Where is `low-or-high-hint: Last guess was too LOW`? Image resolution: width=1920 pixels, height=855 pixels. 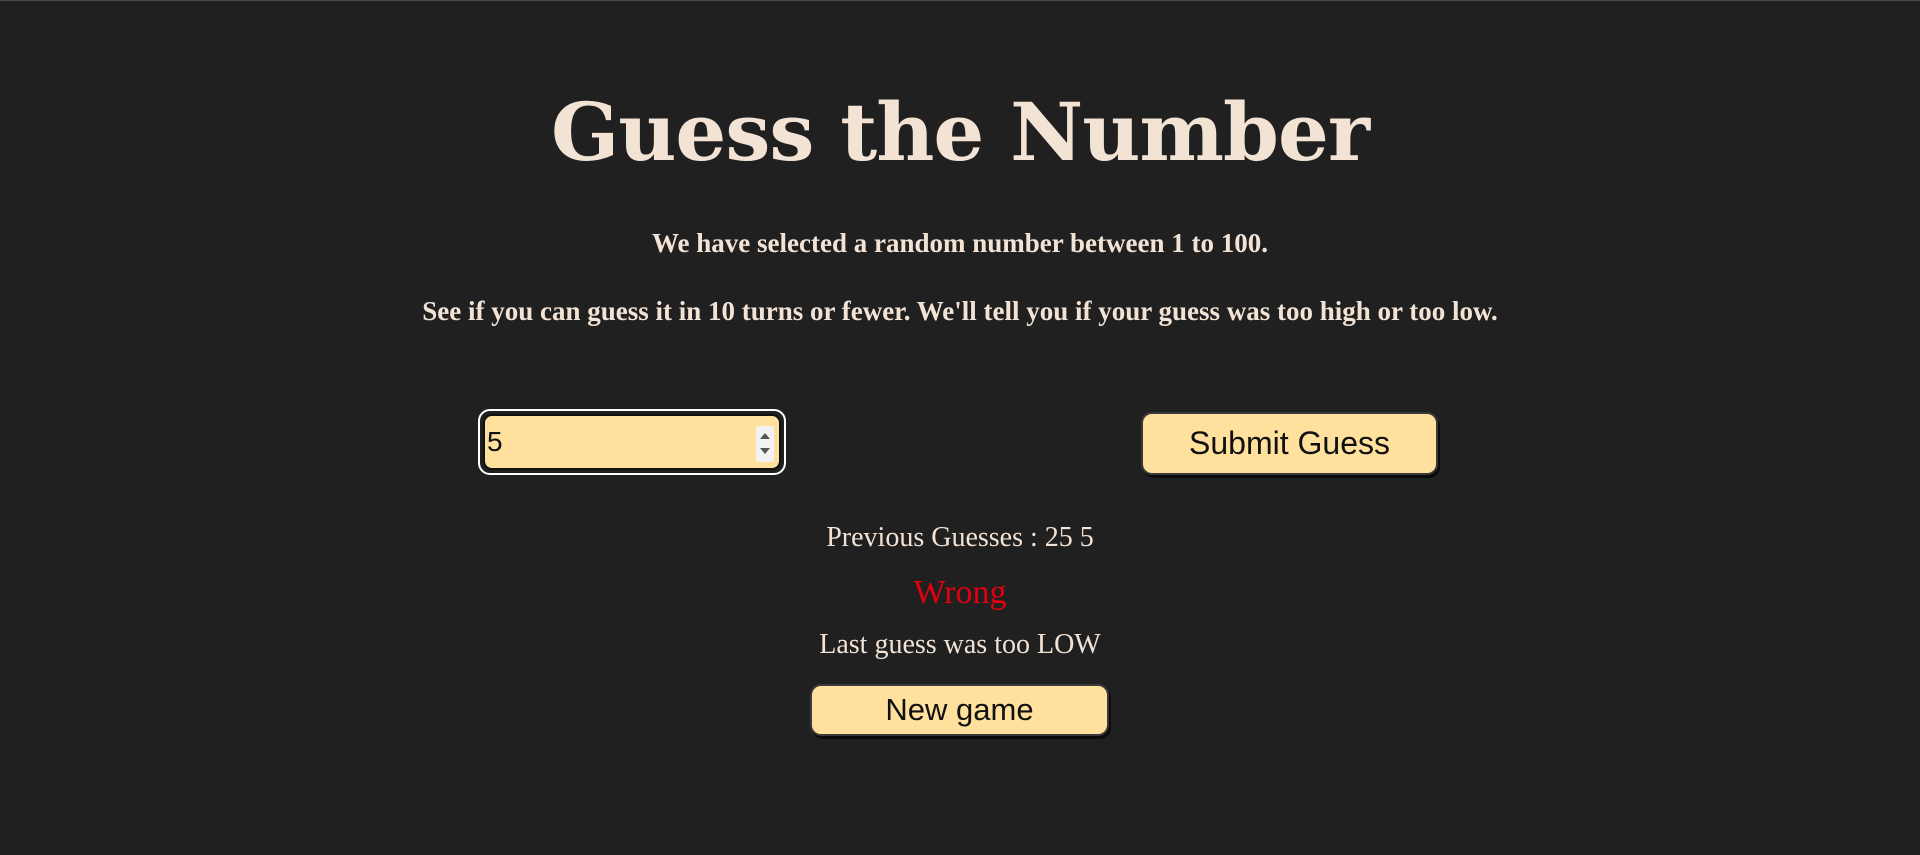 low-or-high-hint: Last guess was too LOW is located at coordinates (960, 644).